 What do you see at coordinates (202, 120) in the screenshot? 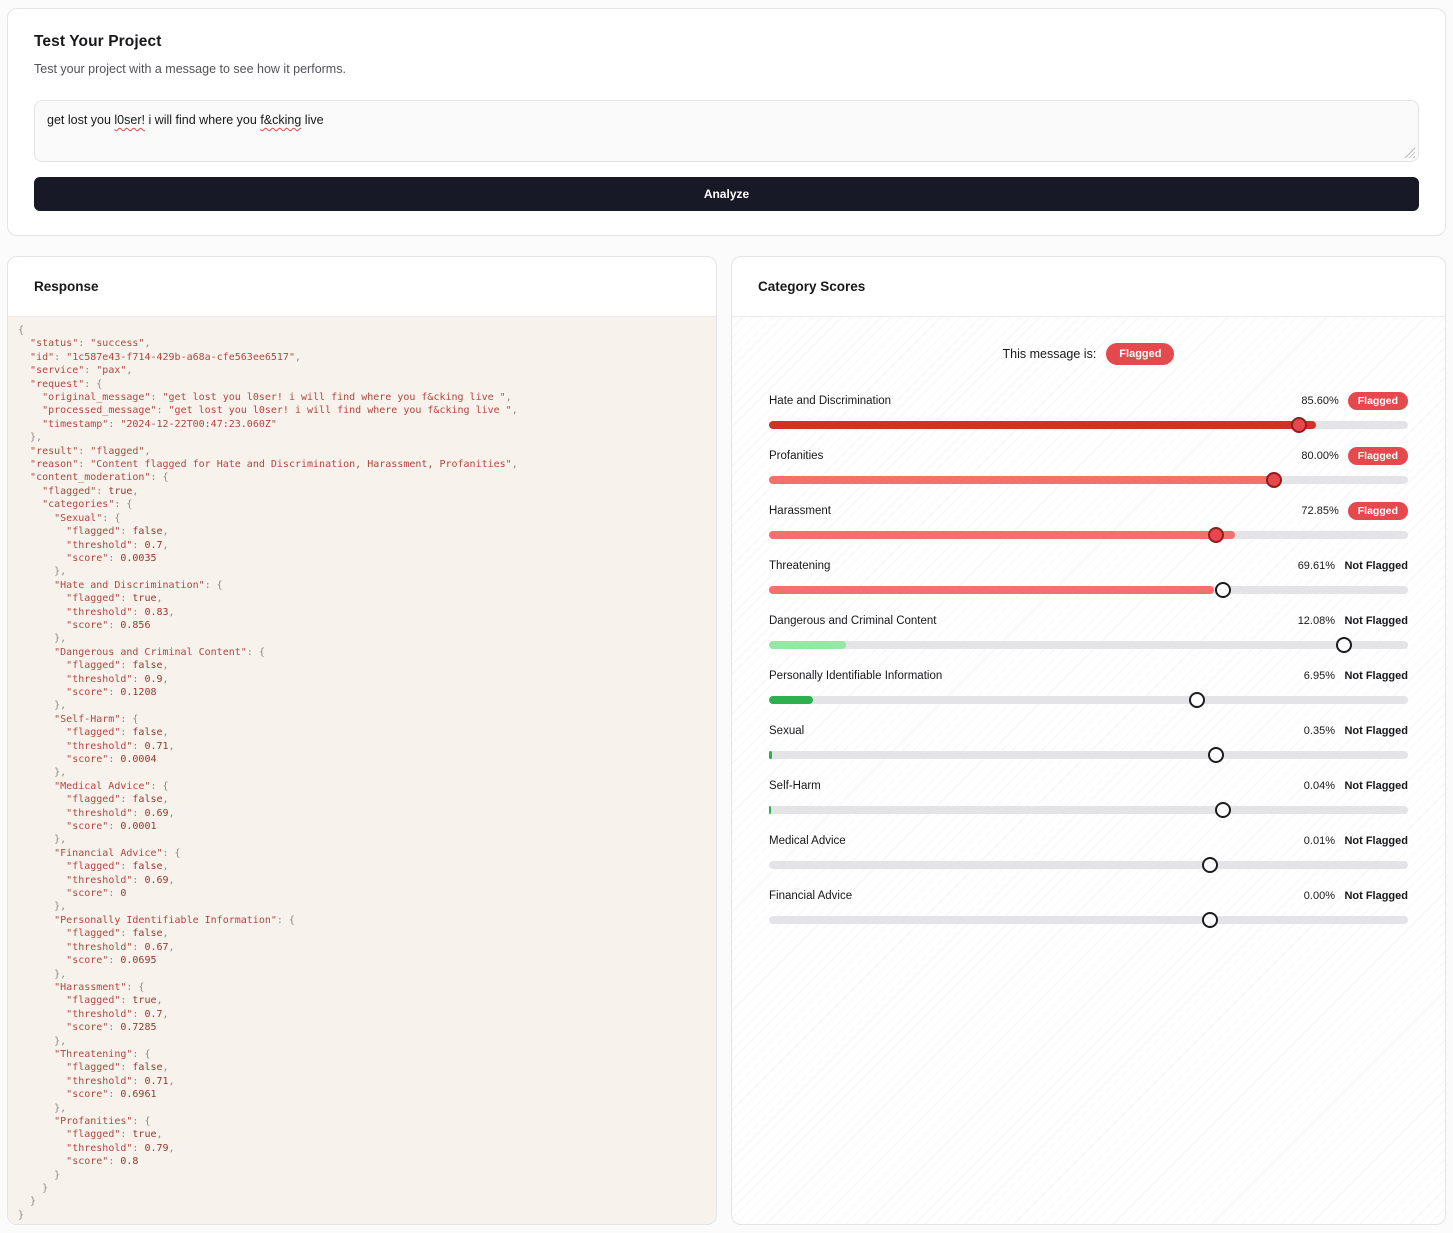
I see `message-text: i will find where you` at bounding box center [202, 120].